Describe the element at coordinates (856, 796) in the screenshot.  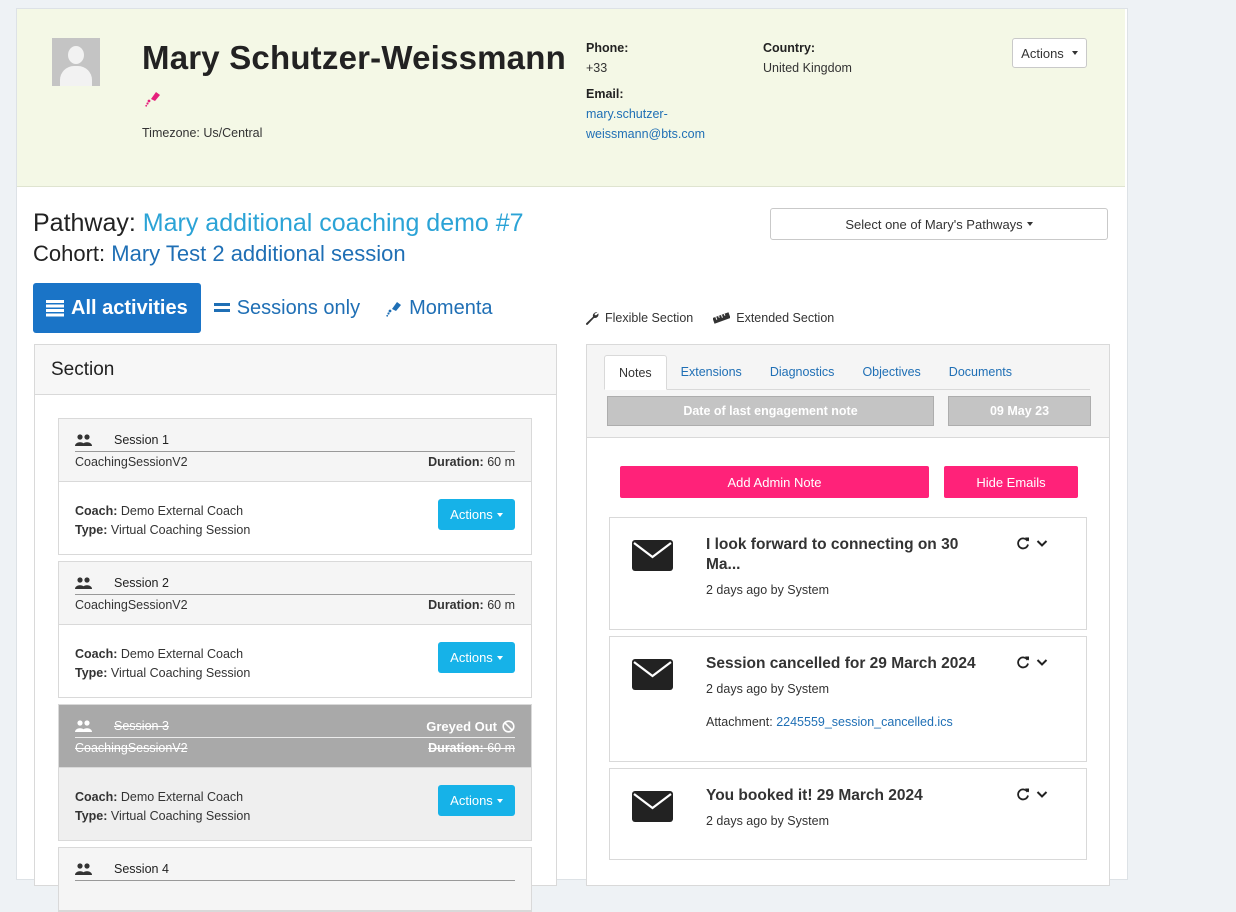
I see `note-title: You booked it! 29 March 2024` at that location.